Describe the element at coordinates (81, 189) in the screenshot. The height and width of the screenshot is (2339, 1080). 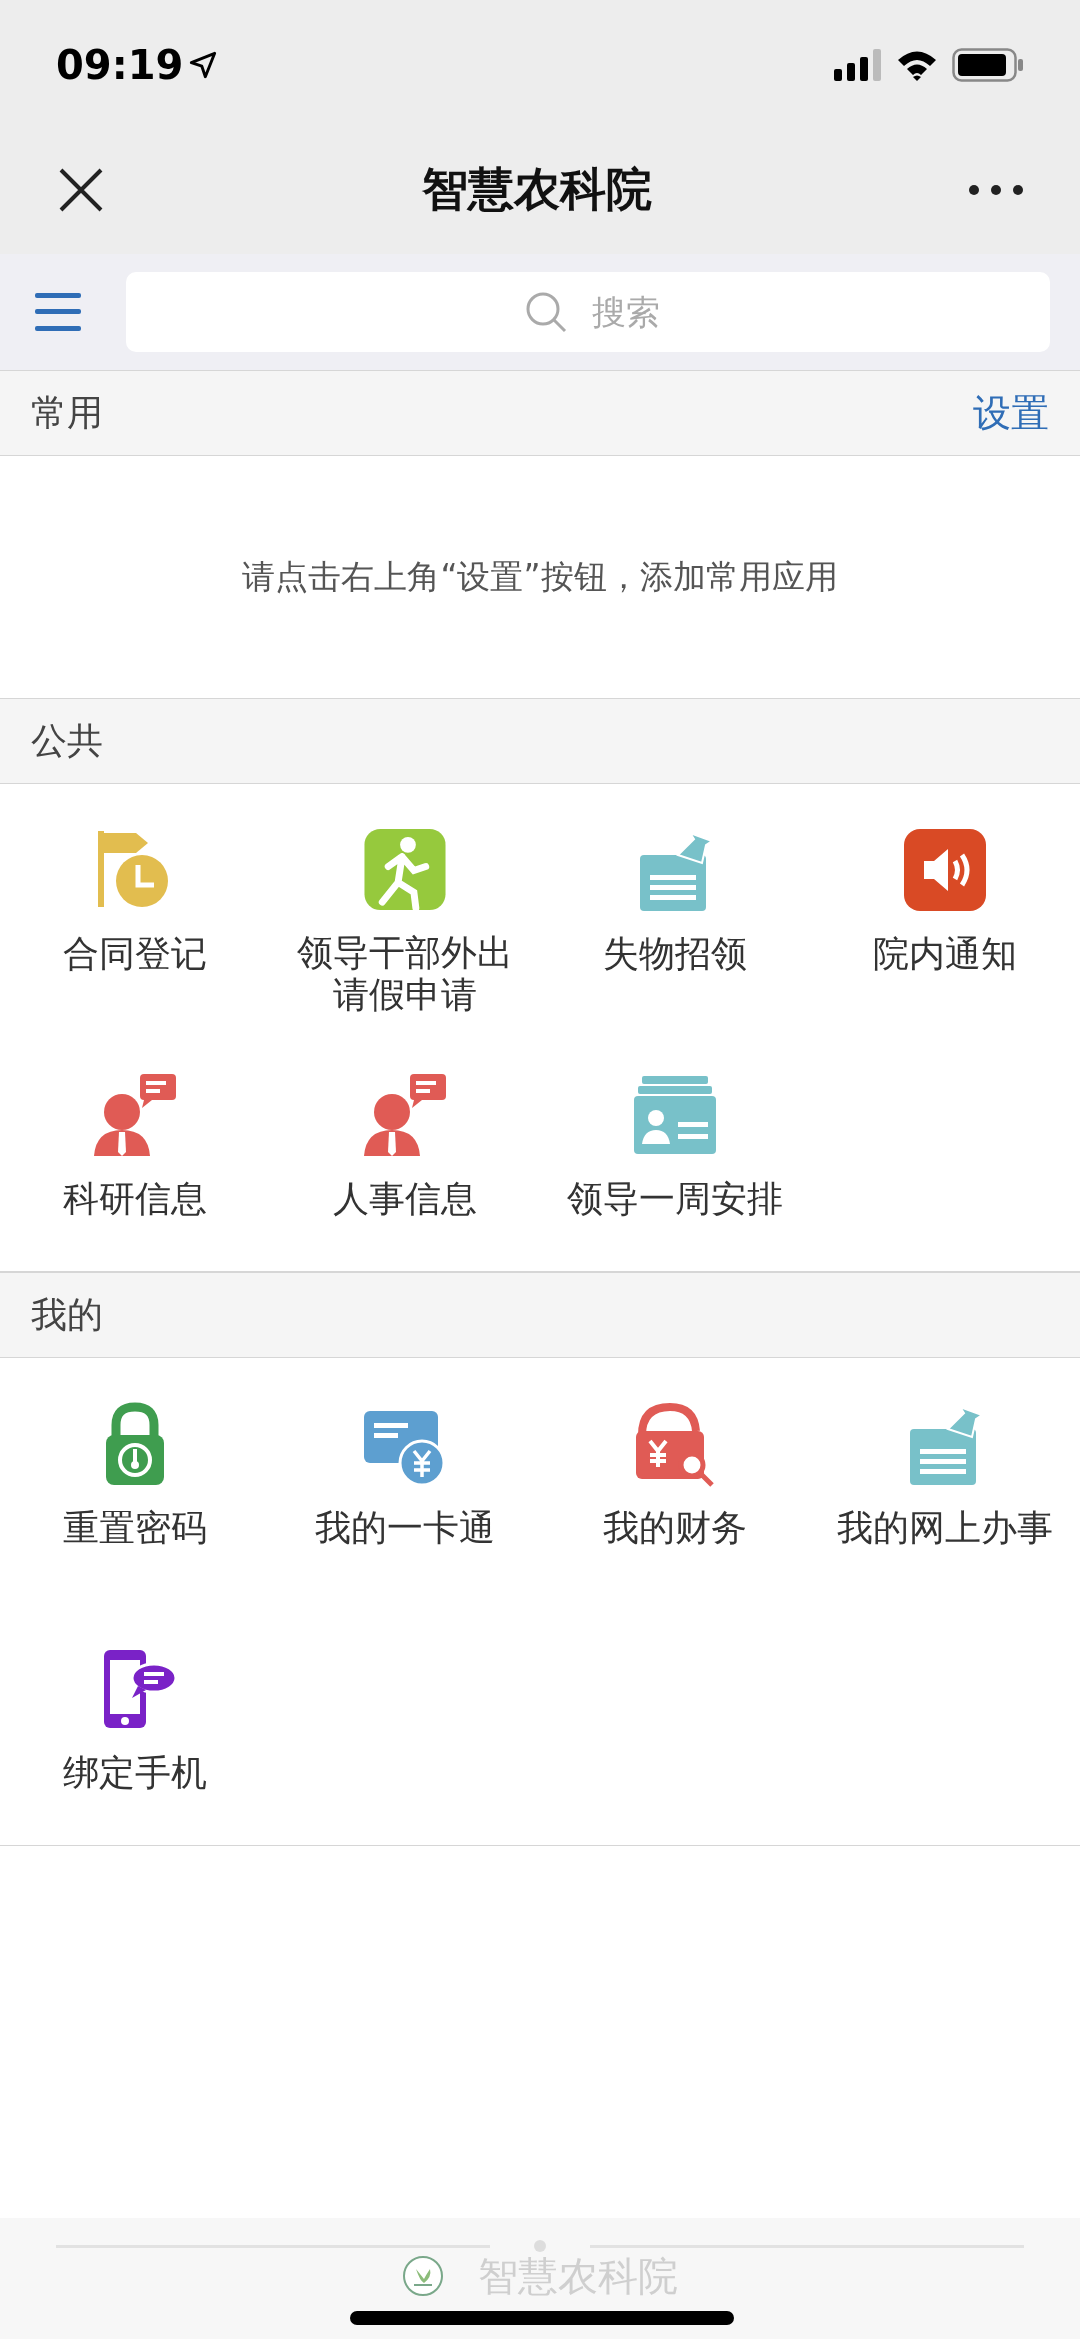
I see `close-icon` at that location.